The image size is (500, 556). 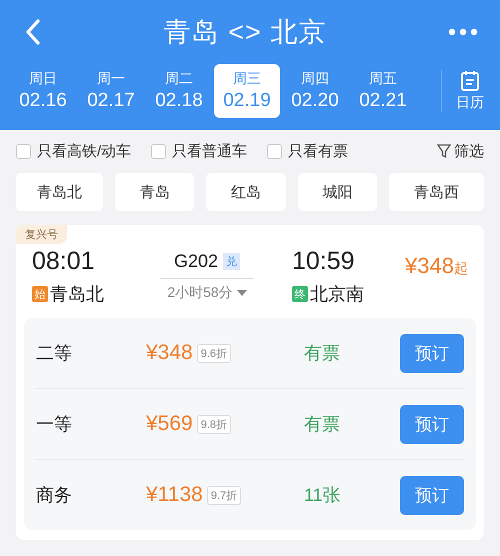 What do you see at coordinates (337, 294) in the screenshot?
I see `arrive-station: 北京南` at bounding box center [337, 294].